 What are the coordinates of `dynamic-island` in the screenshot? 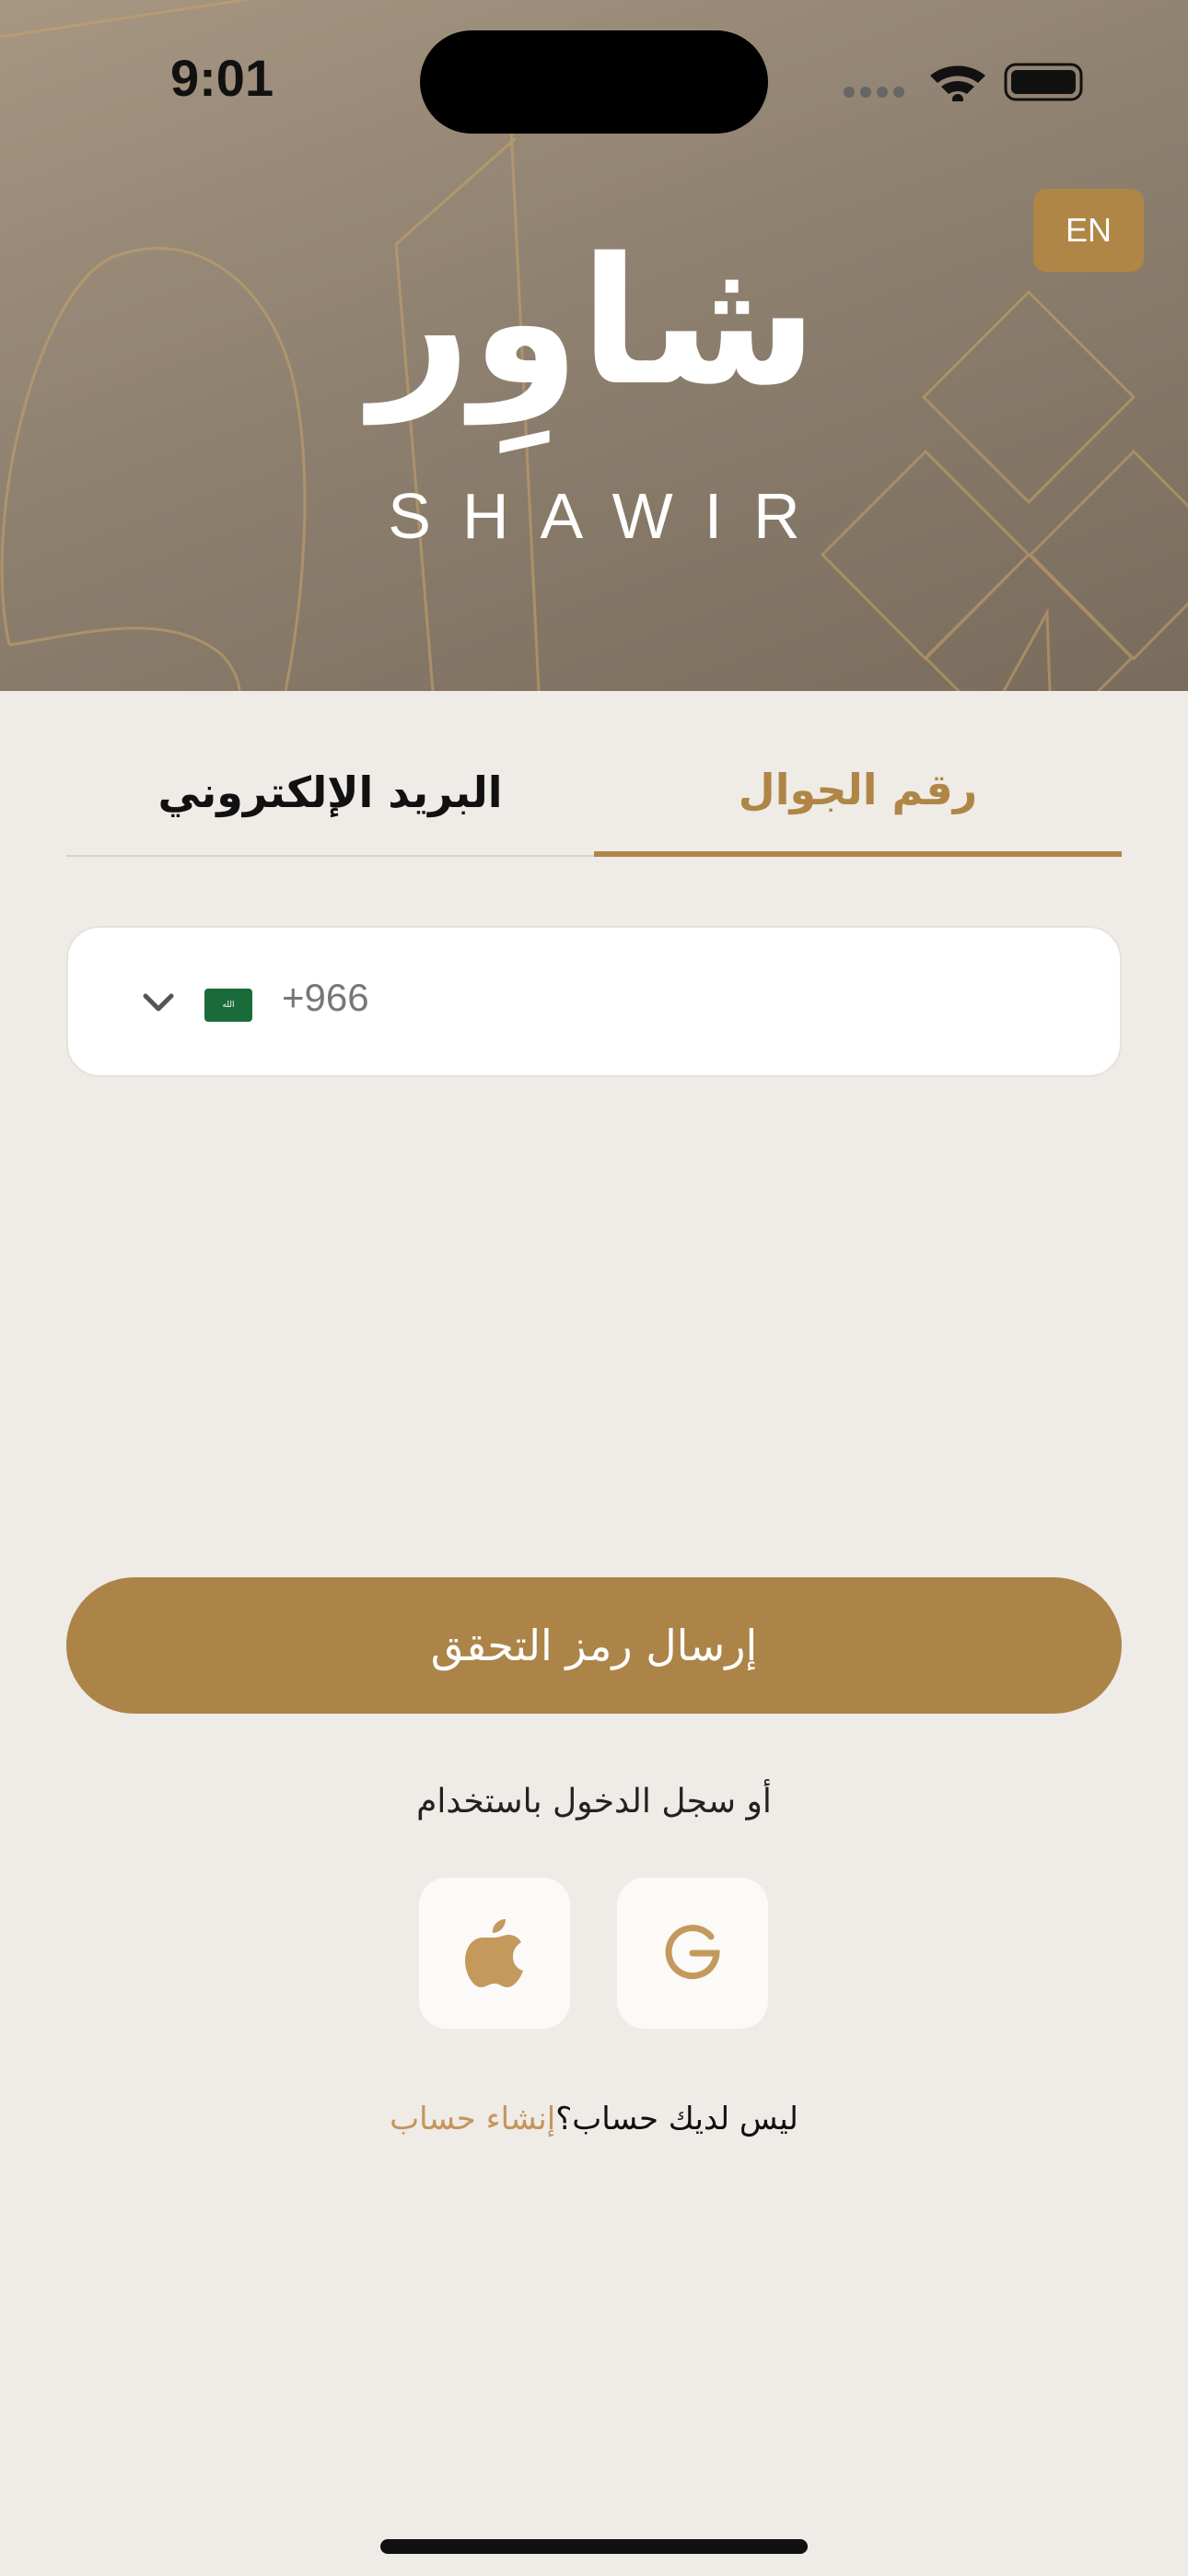 It's located at (594, 82).